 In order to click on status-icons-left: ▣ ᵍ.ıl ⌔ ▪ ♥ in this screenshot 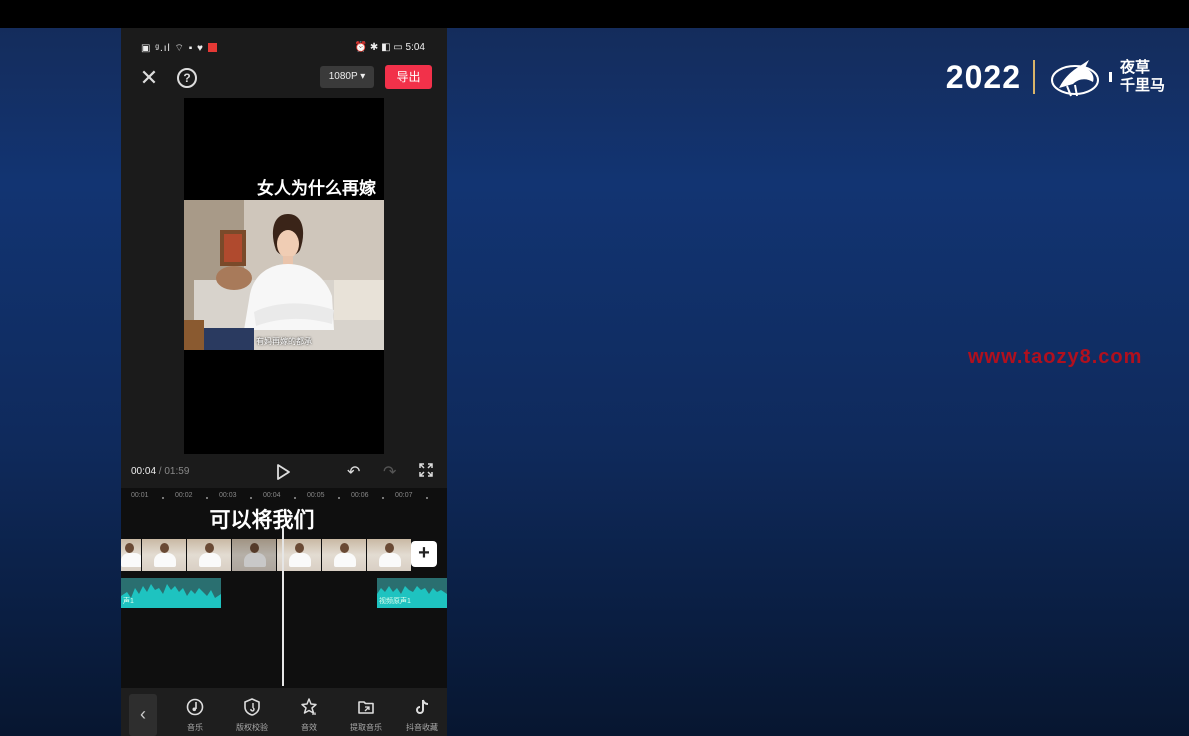, I will do `click(179, 48)`.